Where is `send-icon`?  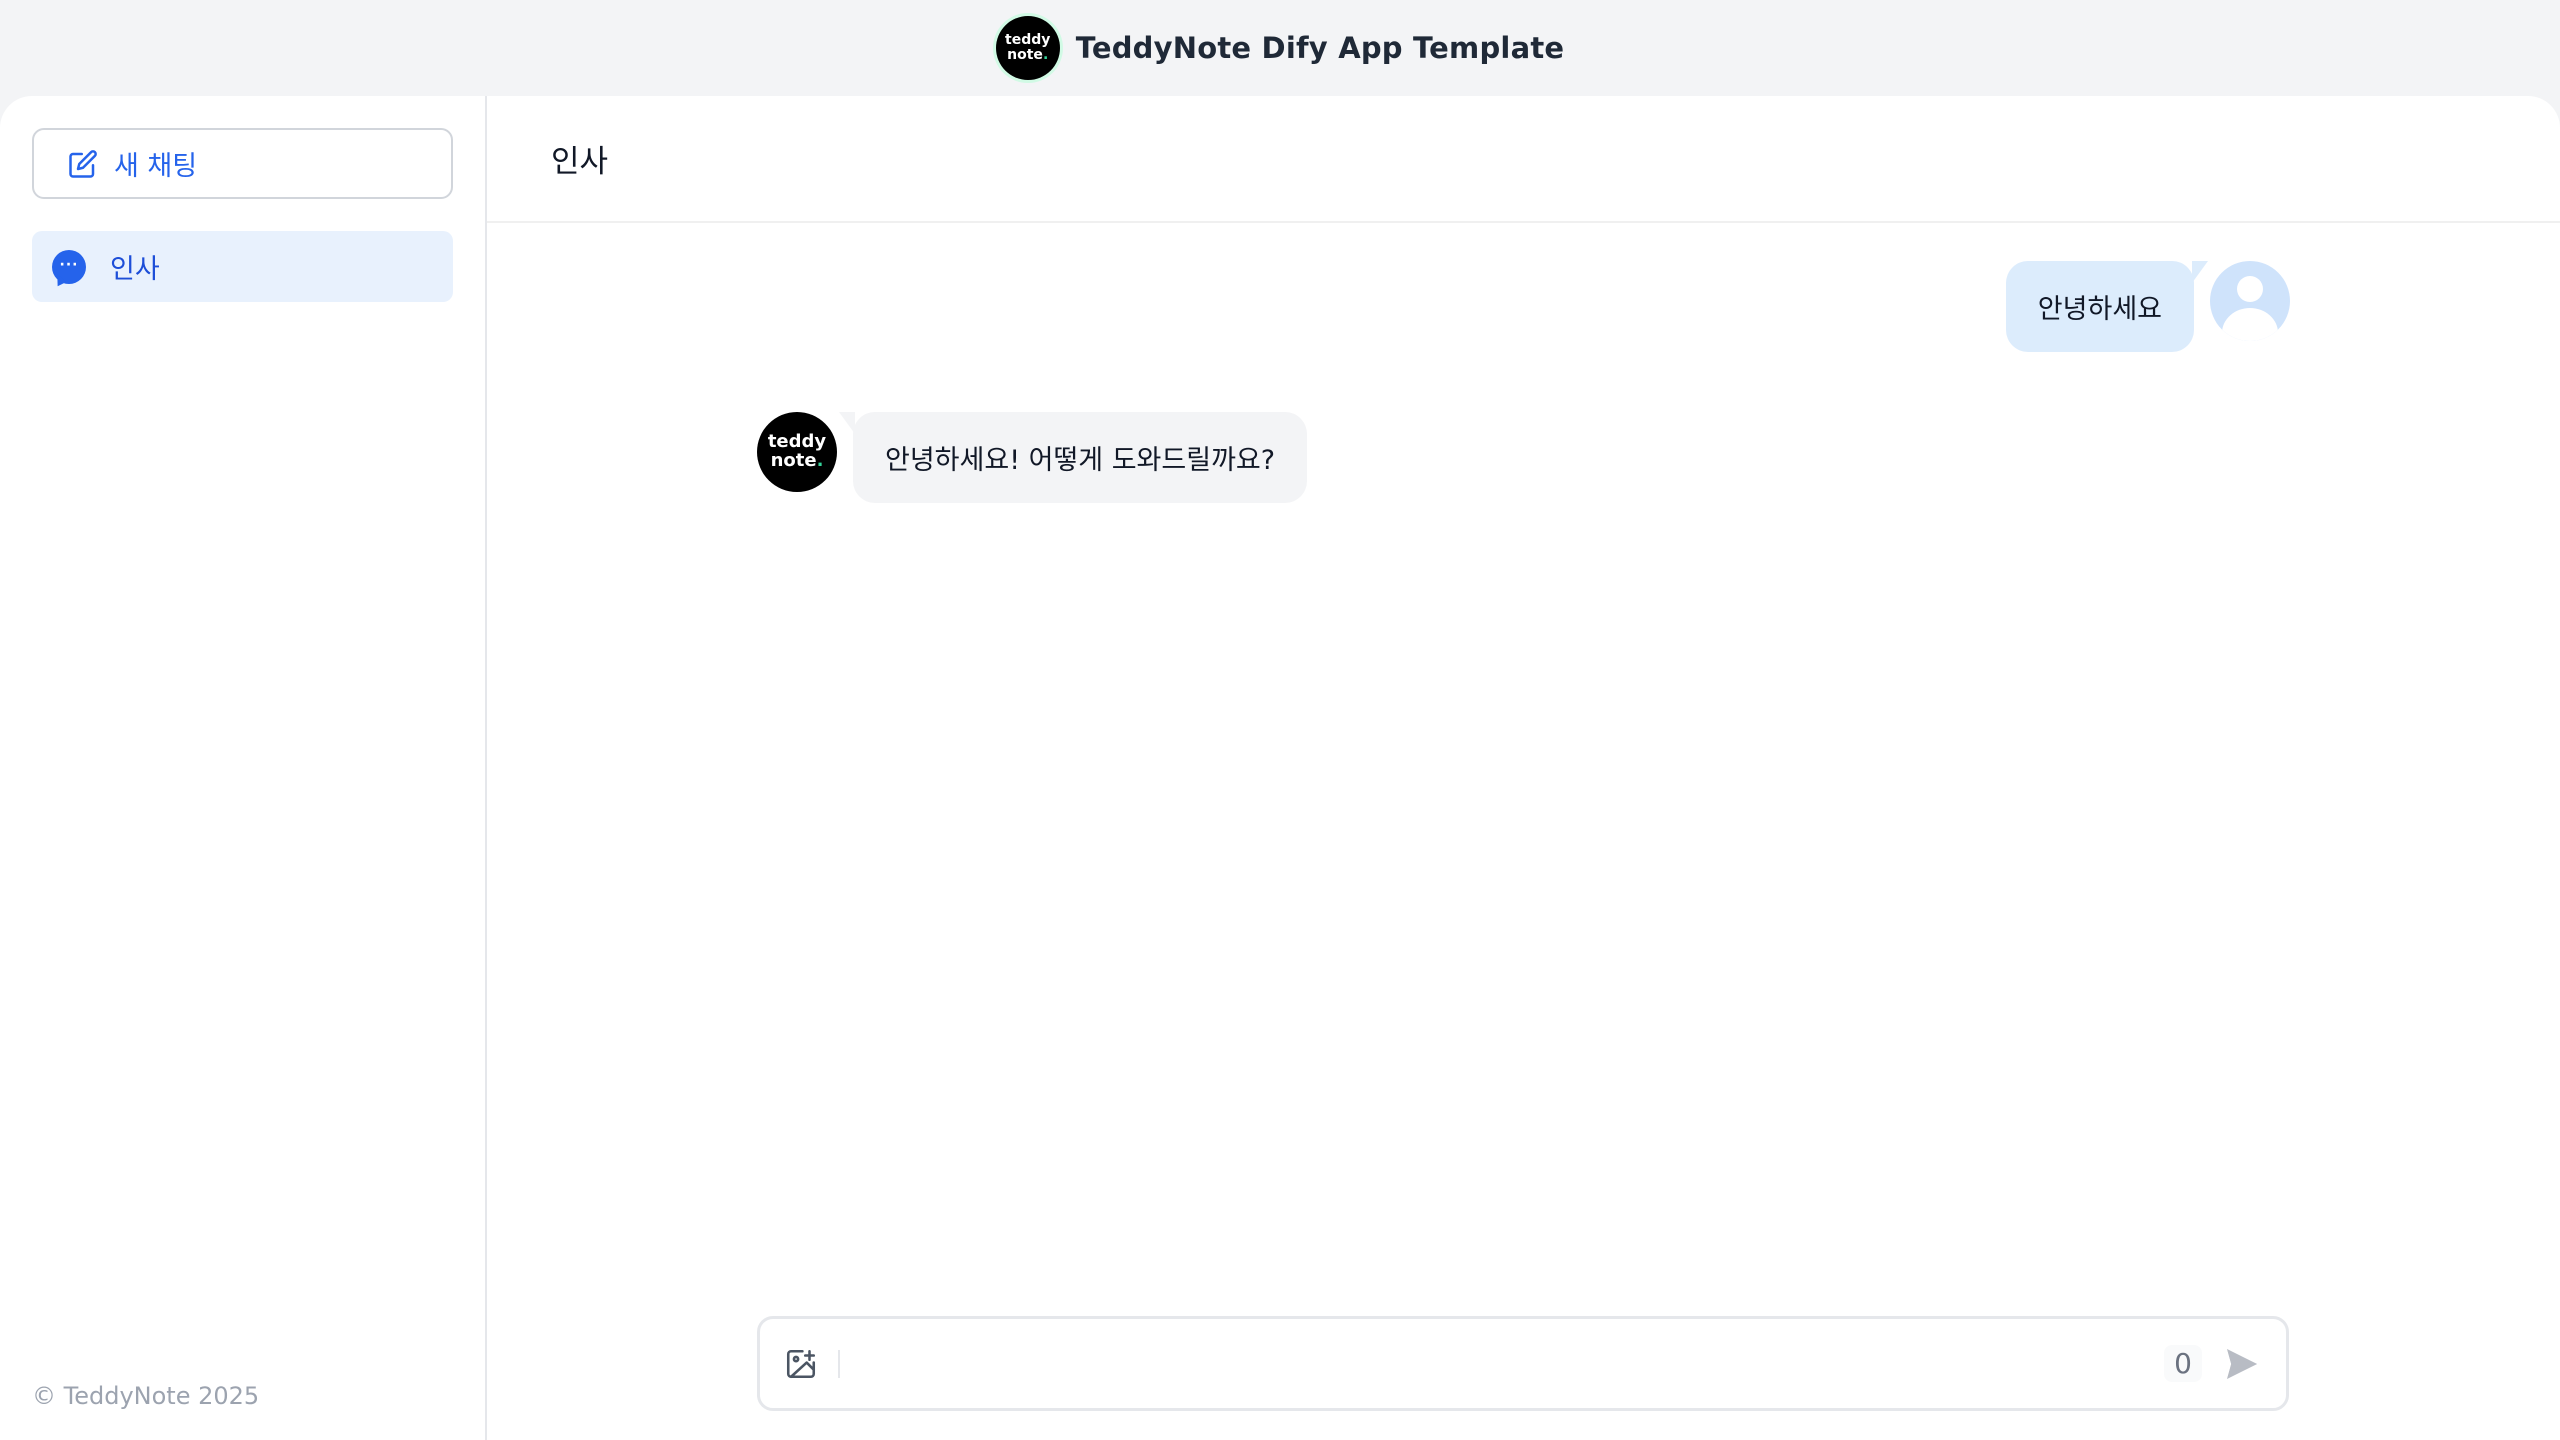
send-icon is located at coordinates (2242, 1364).